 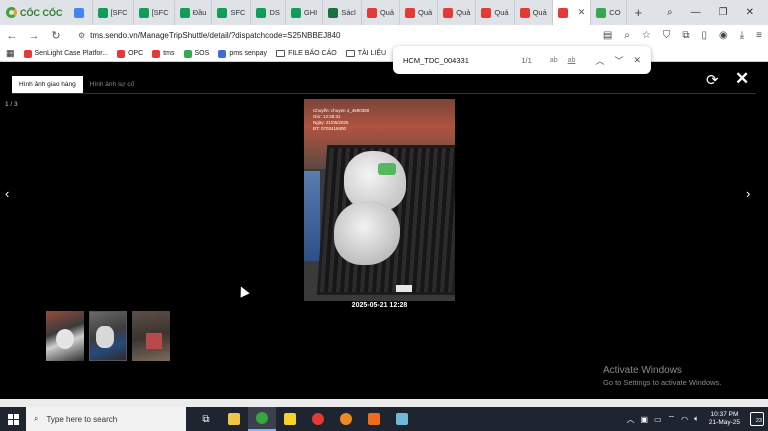 What do you see at coordinates (202, 53) in the screenshot?
I see `bookmark-label: SOS` at bounding box center [202, 53].